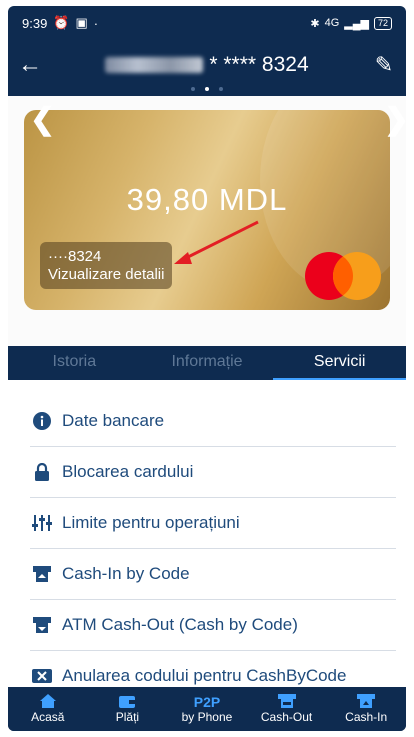 This screenshot has height=737, width=414. Describe the element at coordinates (74, 363) in the screenshot. I see `tab-history: Istoria` at that location.